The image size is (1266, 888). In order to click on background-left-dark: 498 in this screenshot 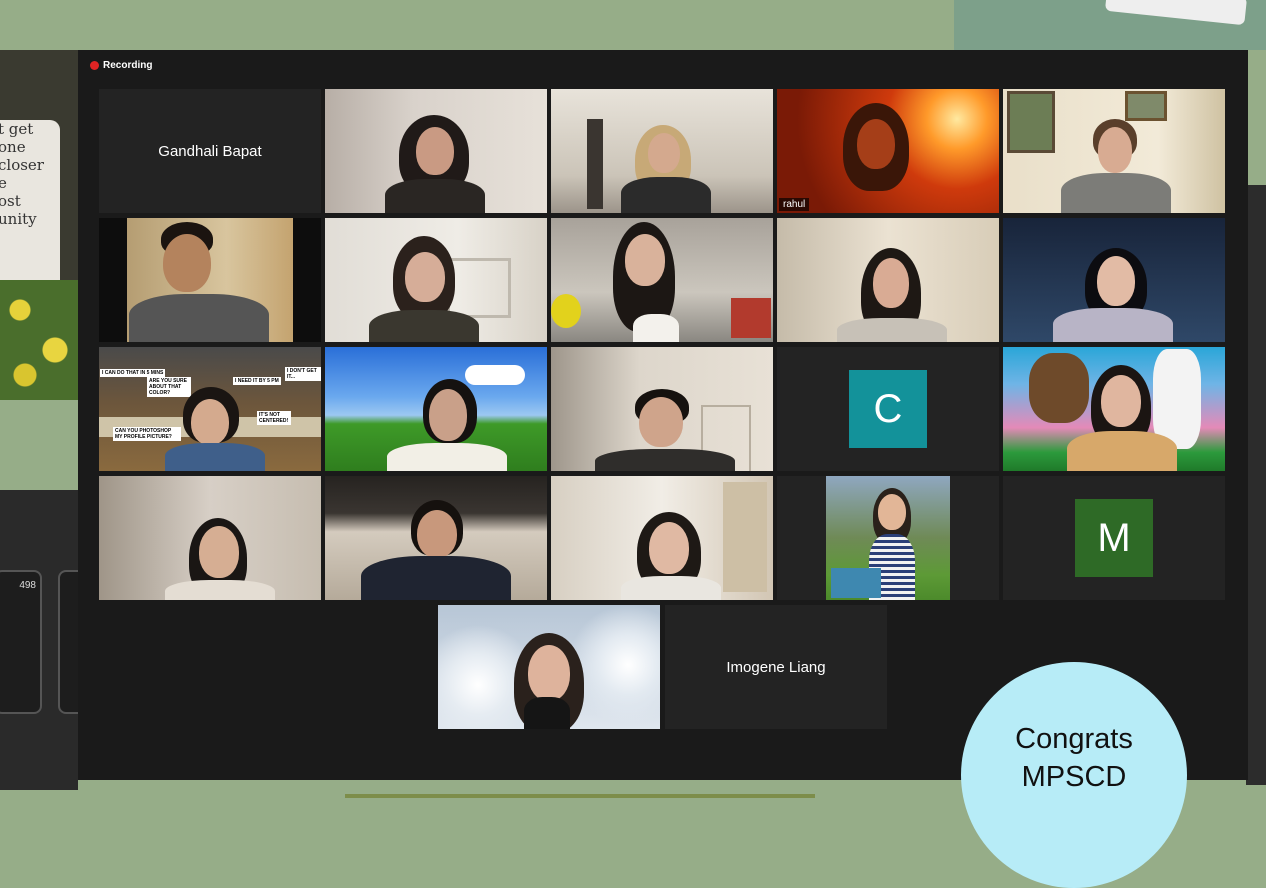, I will do `click(53, 640)`.